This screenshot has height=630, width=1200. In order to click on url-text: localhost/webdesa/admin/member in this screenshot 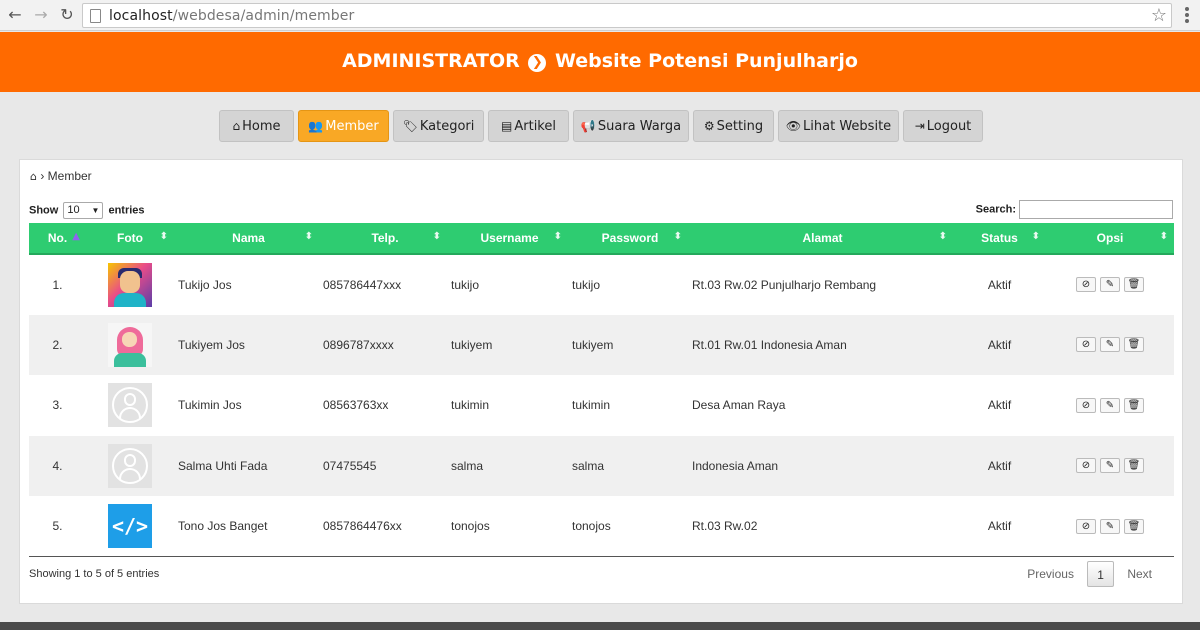, I will do `click(231, 16)`.